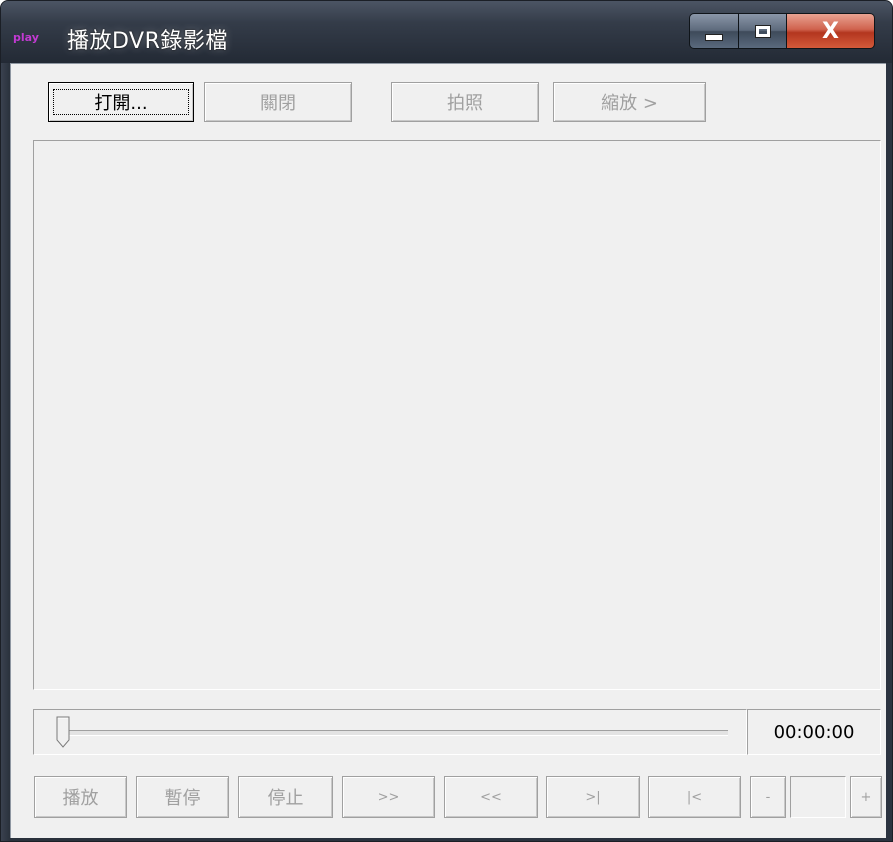 The width and height of the screenshot is (893, 842). I want to click on zoom-button-label: 縮放 >, so click(629, 103).